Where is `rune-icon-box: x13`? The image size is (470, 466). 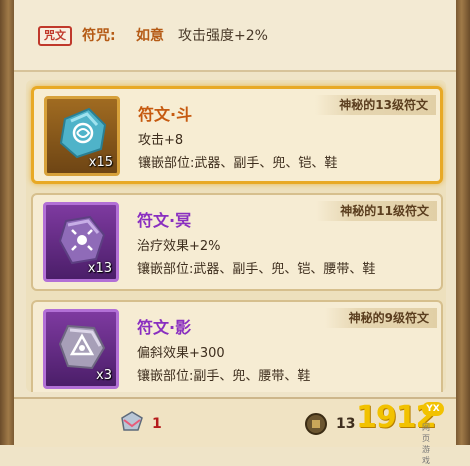 rune-icon-box: x13 is located at coordinates (81, 242).